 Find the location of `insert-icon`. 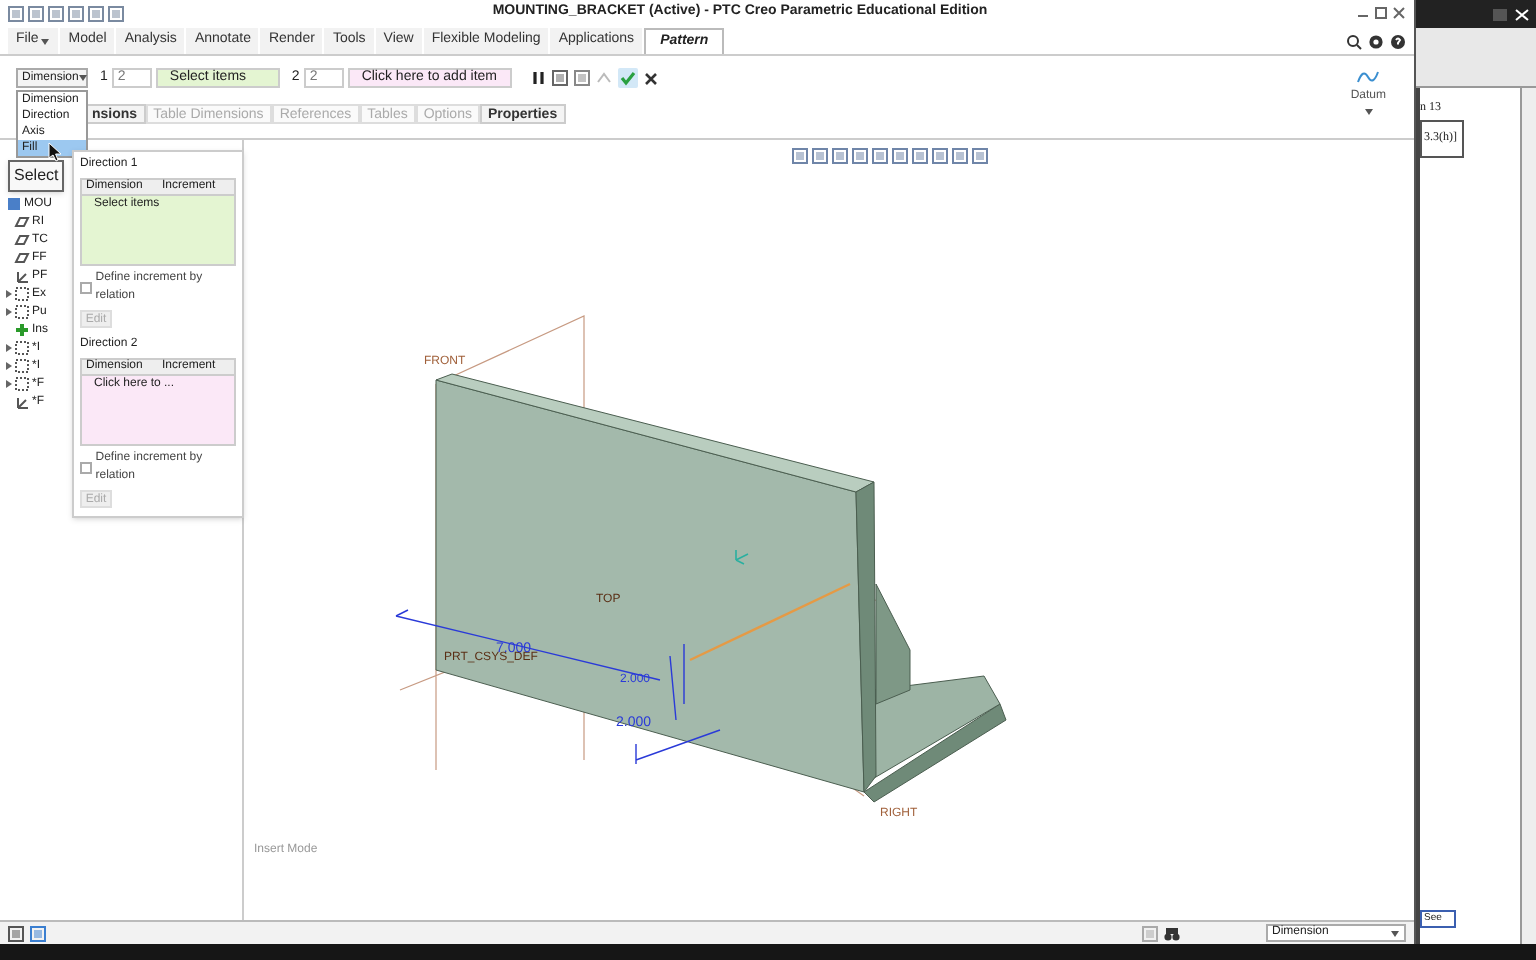

insert-icon is located at coordinates (22, 330).